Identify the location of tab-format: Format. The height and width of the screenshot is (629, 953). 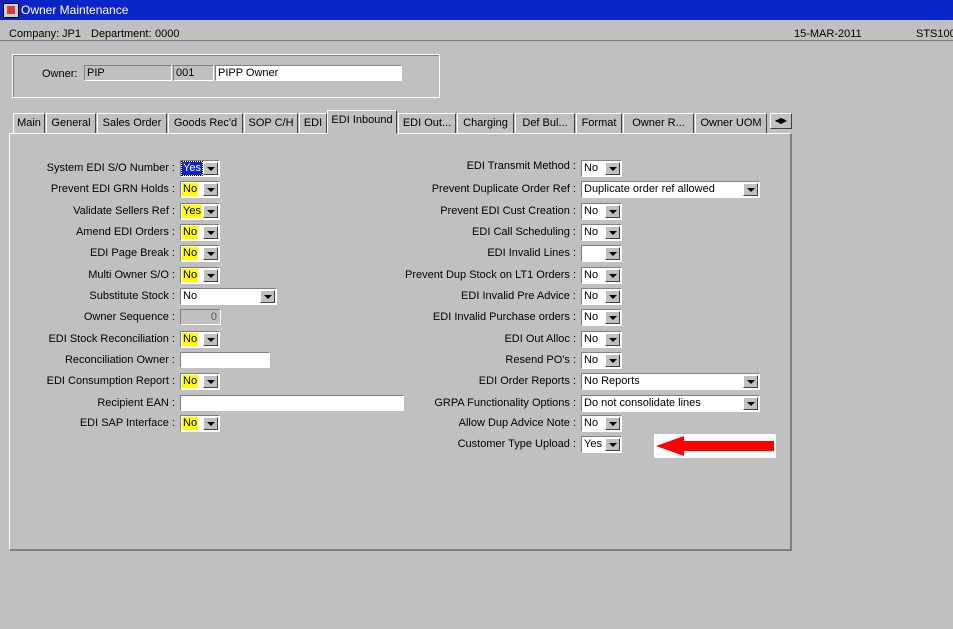
(599, 123).